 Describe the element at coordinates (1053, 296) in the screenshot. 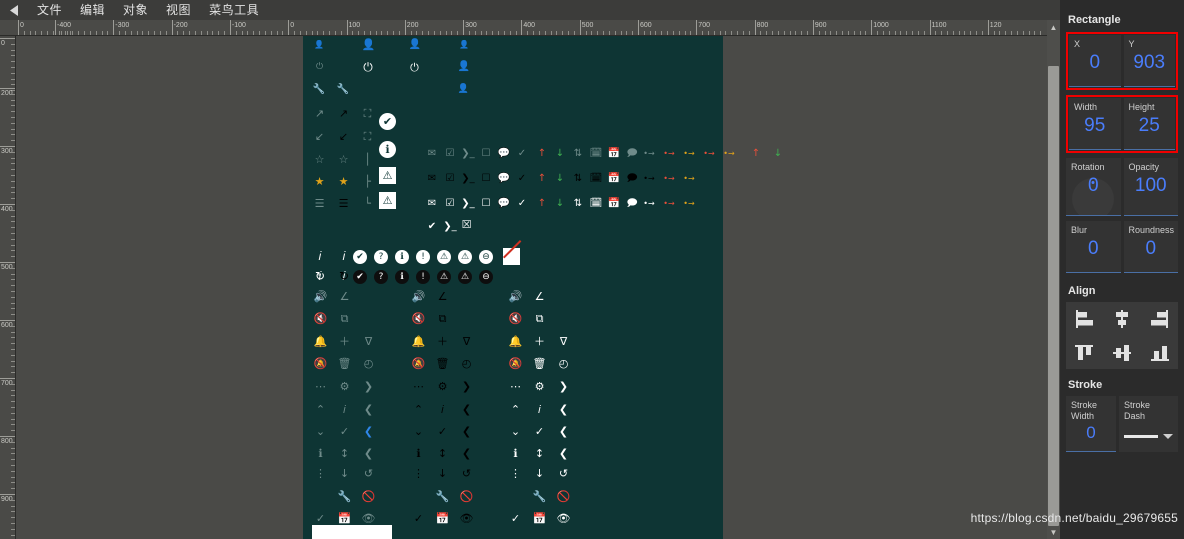

I see `scrollbar-thumb` at that location.